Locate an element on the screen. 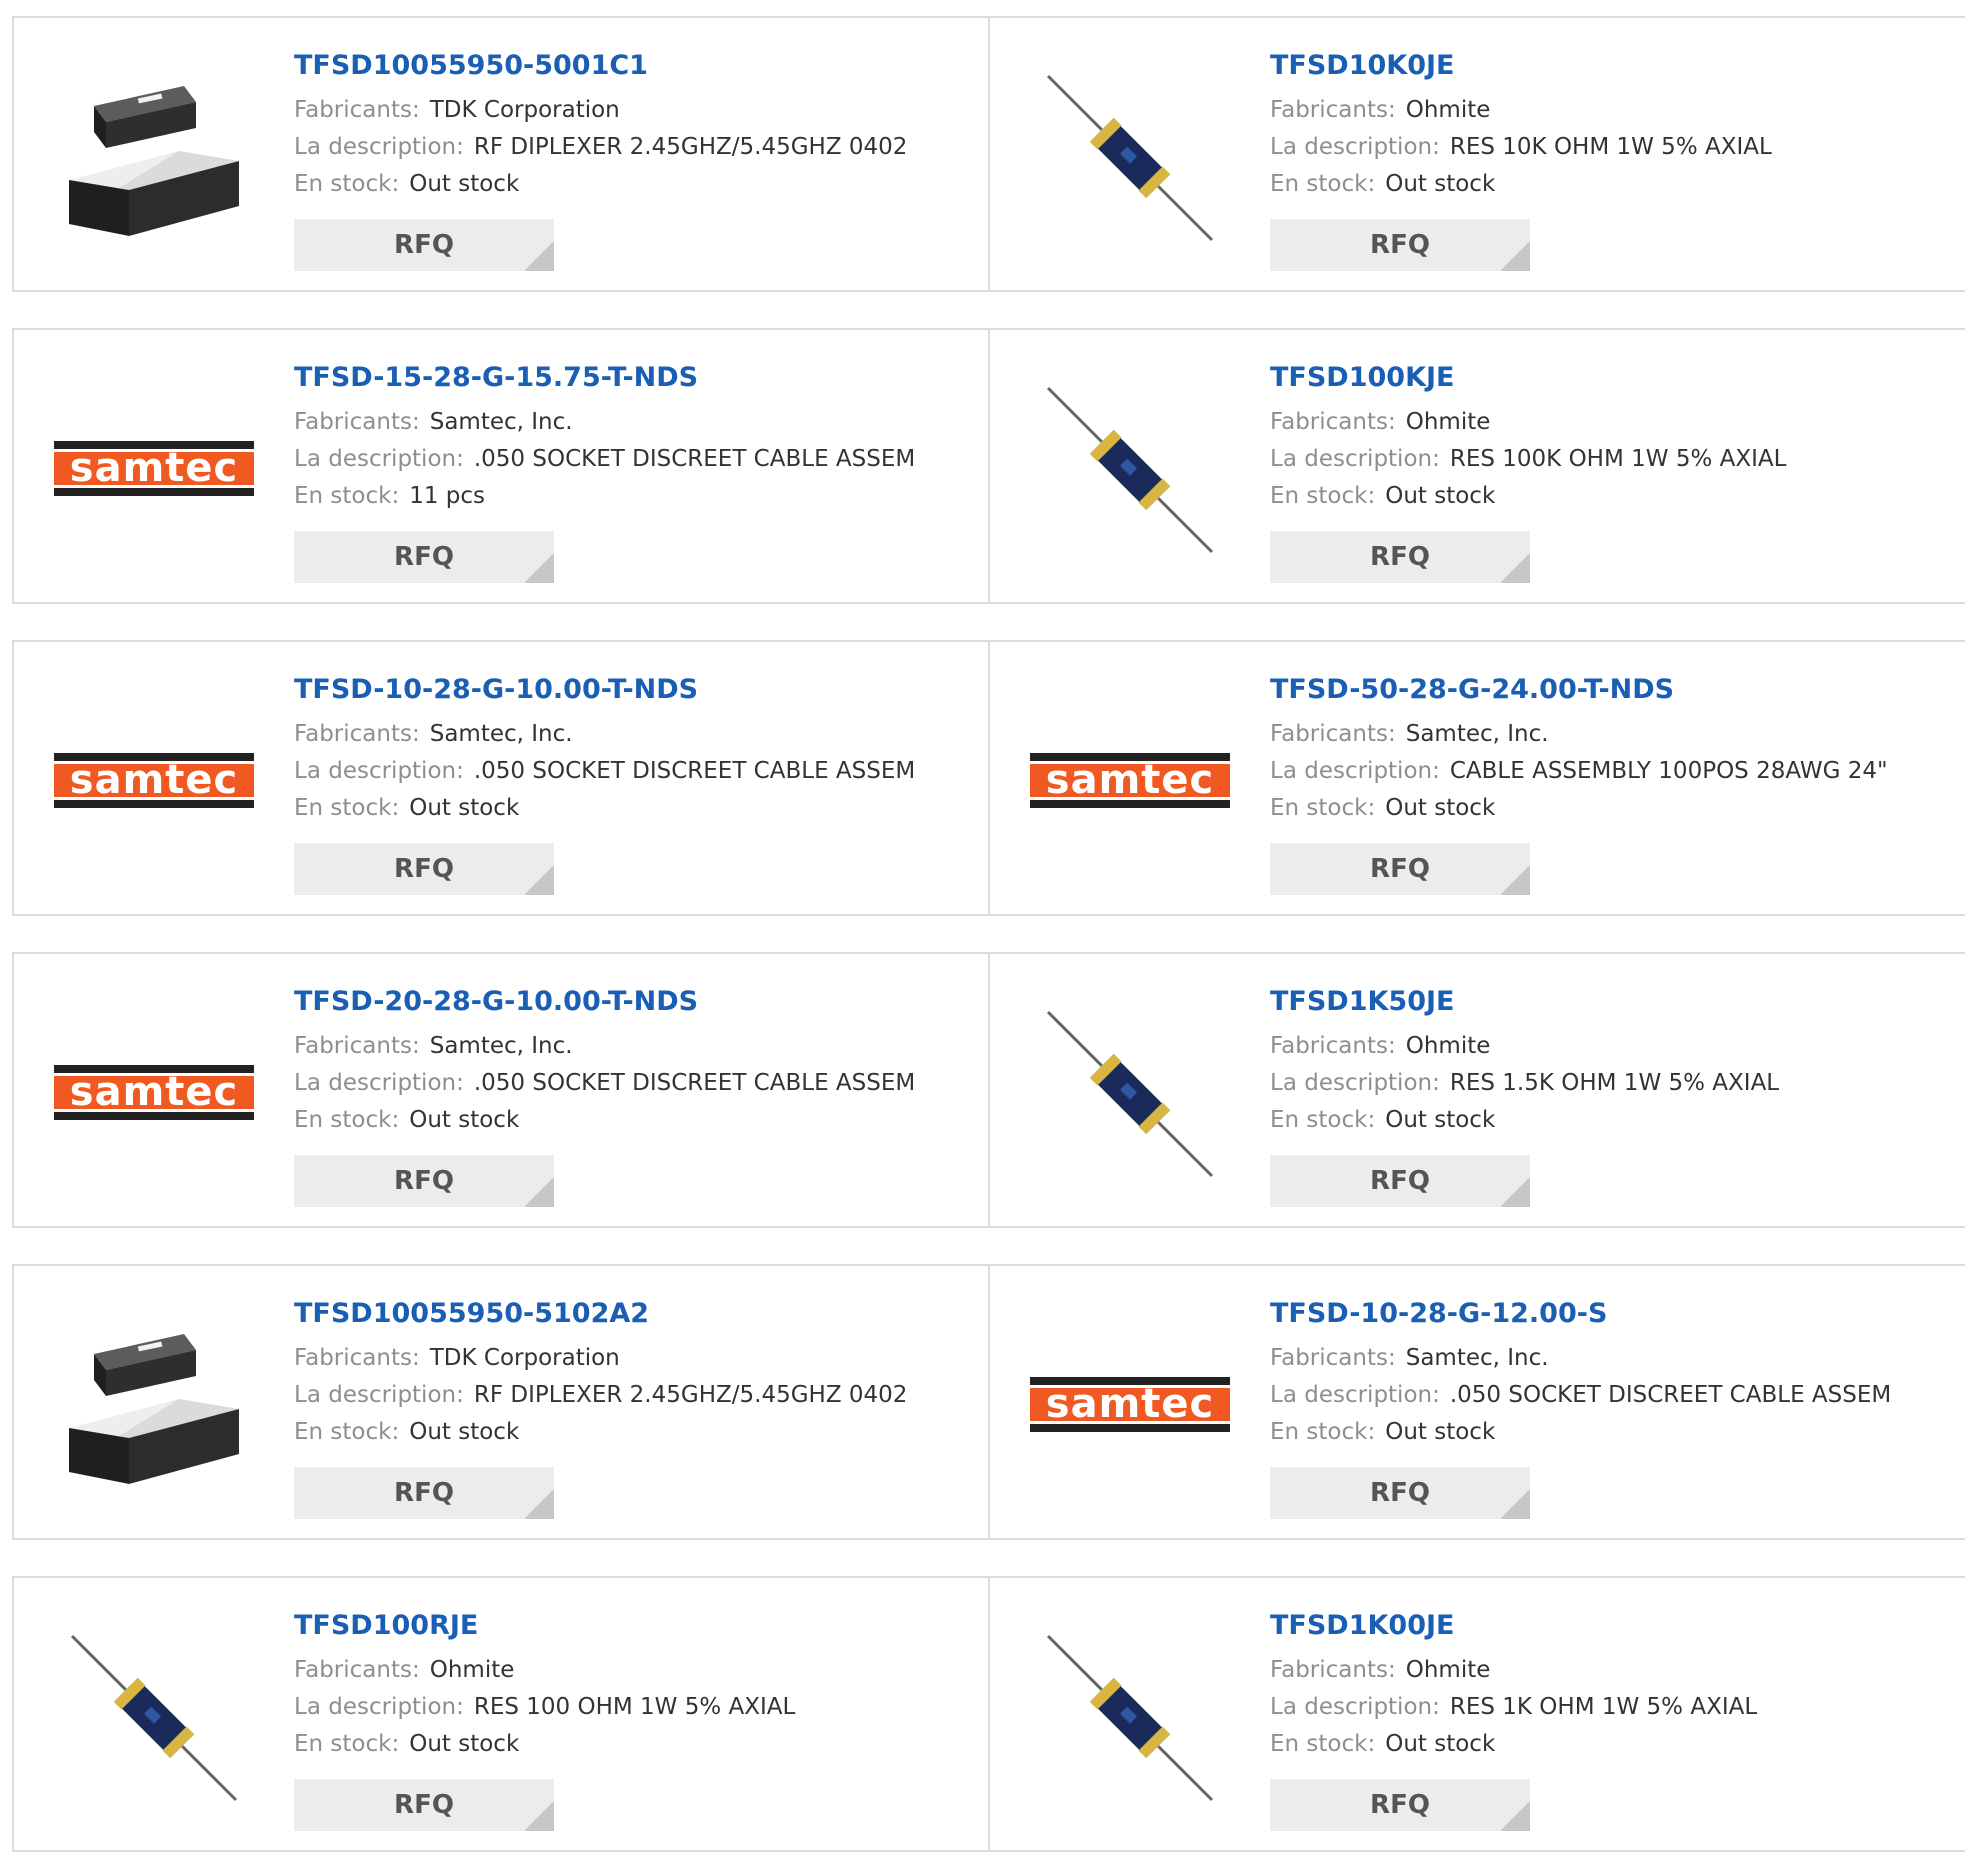  part-number-link: TFSD-50-28-G-24.00-T-NDS is located at coordinates (1613, 690).